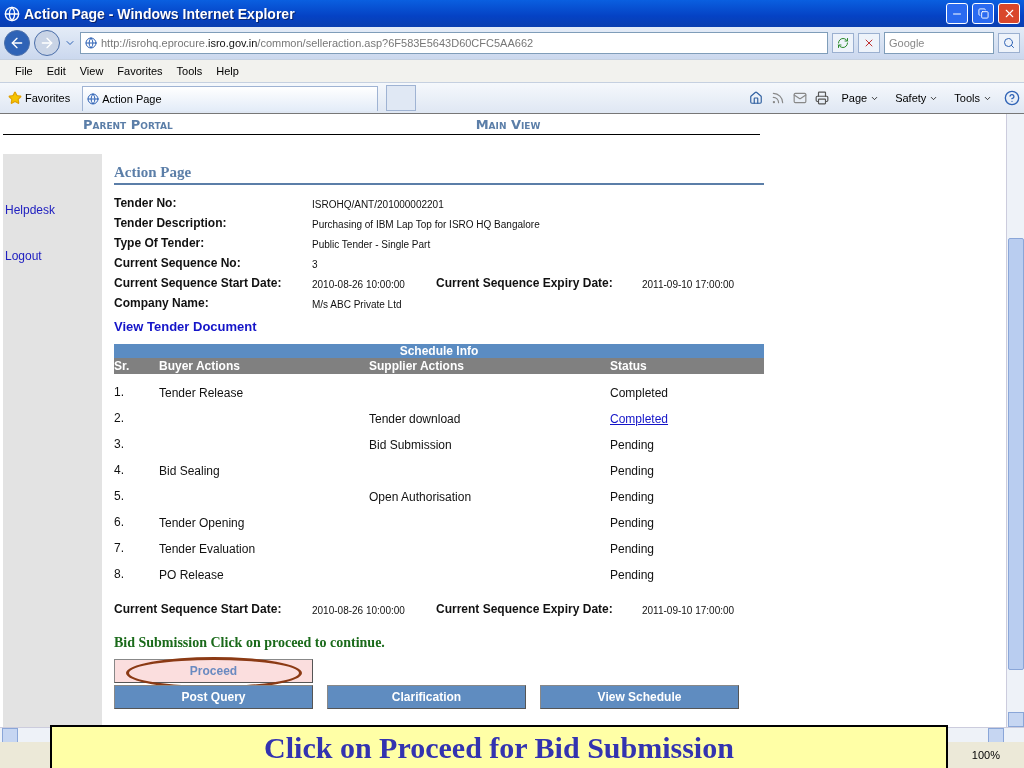 This screenshot has height=768, width=1024. Describe the element at coordinates (800, 98) in the screenshot. I see `mail-icon` at that location.